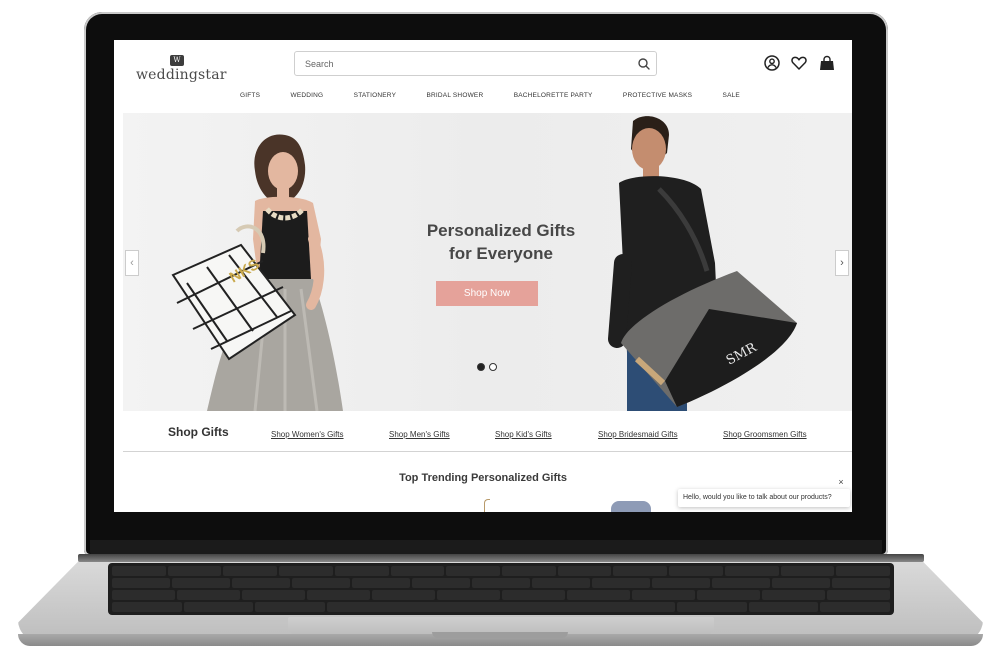 Image resolution: width=1001 pixels, height=672 pixels. I want to click on site-logo: W weddingstar, so click(181, 66).